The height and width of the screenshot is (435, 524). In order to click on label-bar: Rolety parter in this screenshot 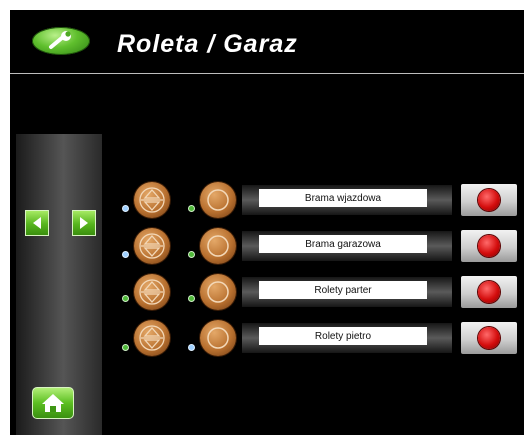, I will do `click(347, 292)`.